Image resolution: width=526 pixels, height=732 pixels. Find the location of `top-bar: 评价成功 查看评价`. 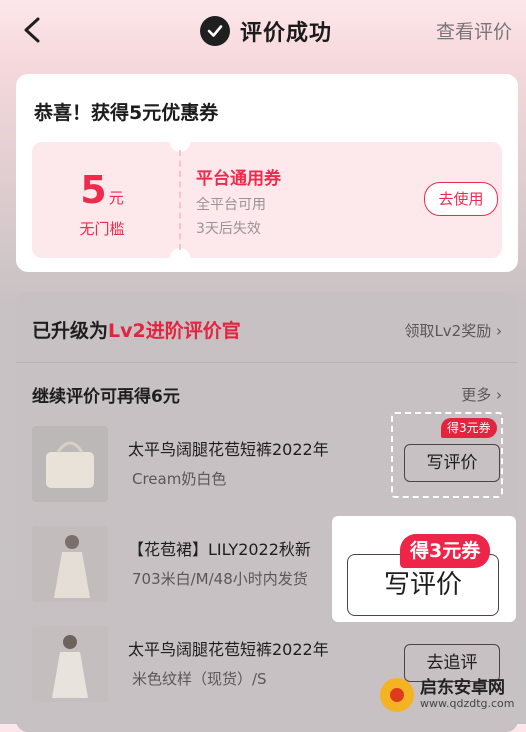

top-bar: 评价成功 查看评价 is located at coordinates (263, 30).